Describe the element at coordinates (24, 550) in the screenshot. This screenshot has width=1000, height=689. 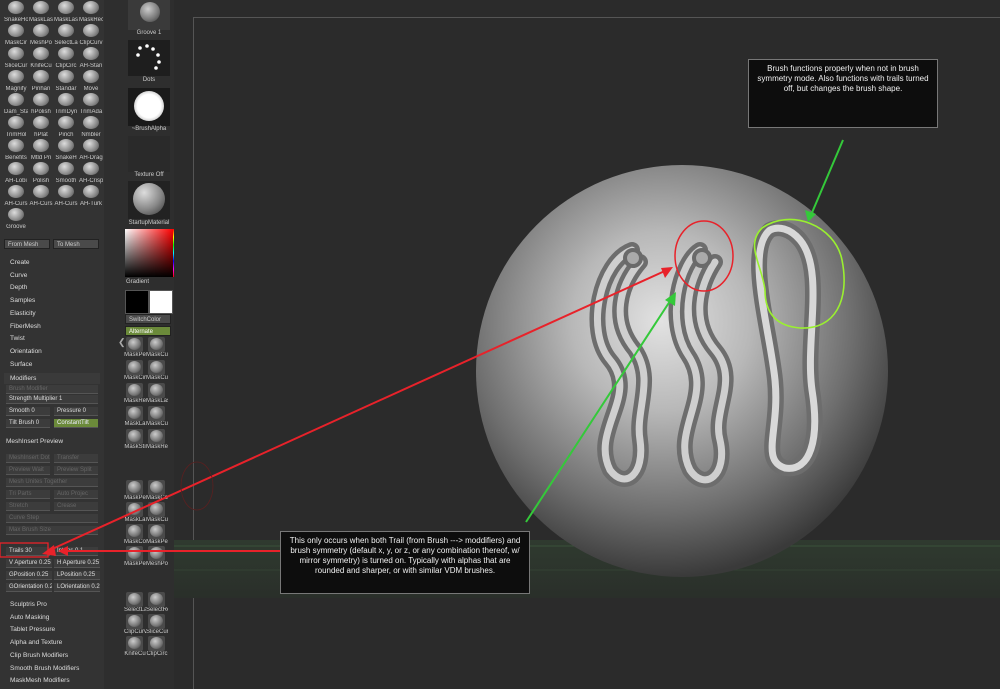
I see `trails-highlight-box` at that location.